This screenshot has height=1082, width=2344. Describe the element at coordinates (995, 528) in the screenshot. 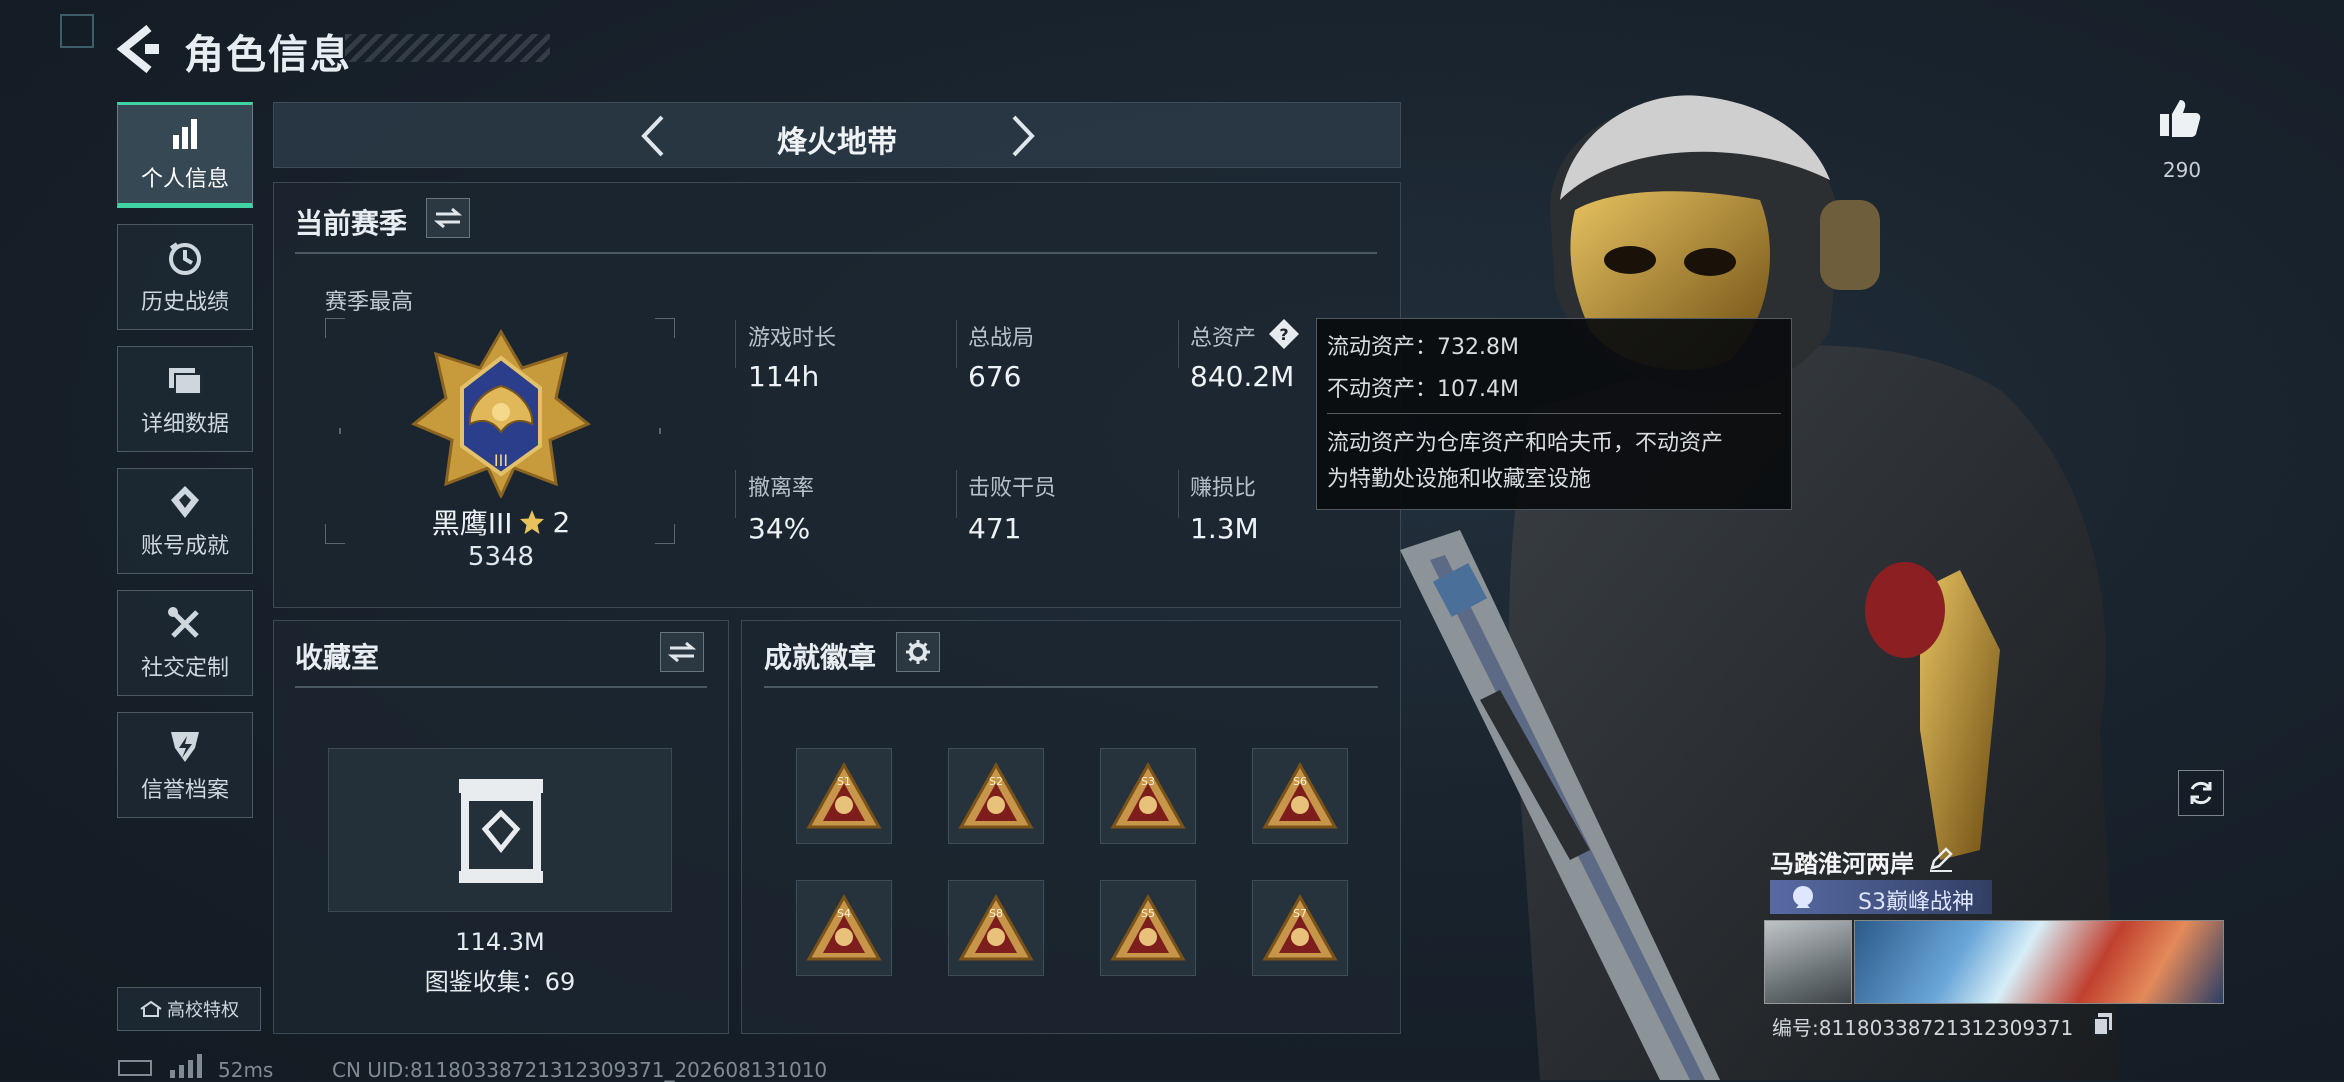

I see `stat-value-kills: 471` at that location.